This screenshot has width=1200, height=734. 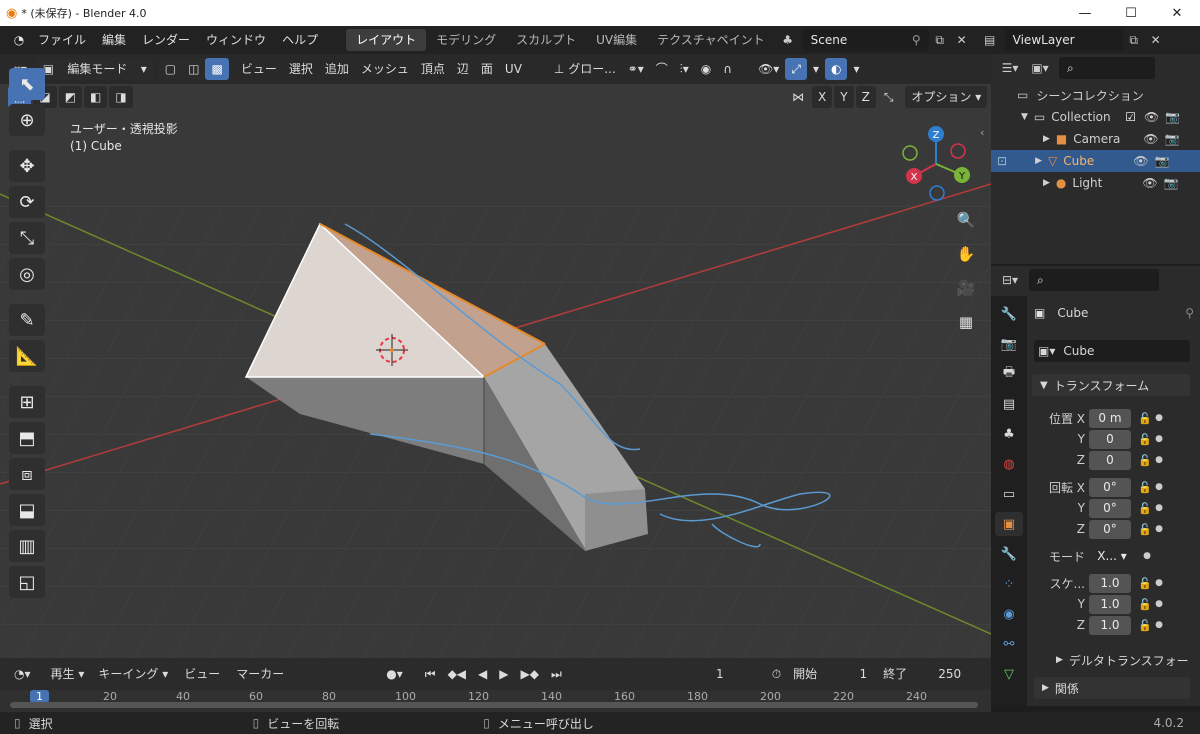 What do you see at coordinates (1009, 554) in the screenshot?
I see `modifier-tab-icon: 🔧` at bounding box center [1009, 554].